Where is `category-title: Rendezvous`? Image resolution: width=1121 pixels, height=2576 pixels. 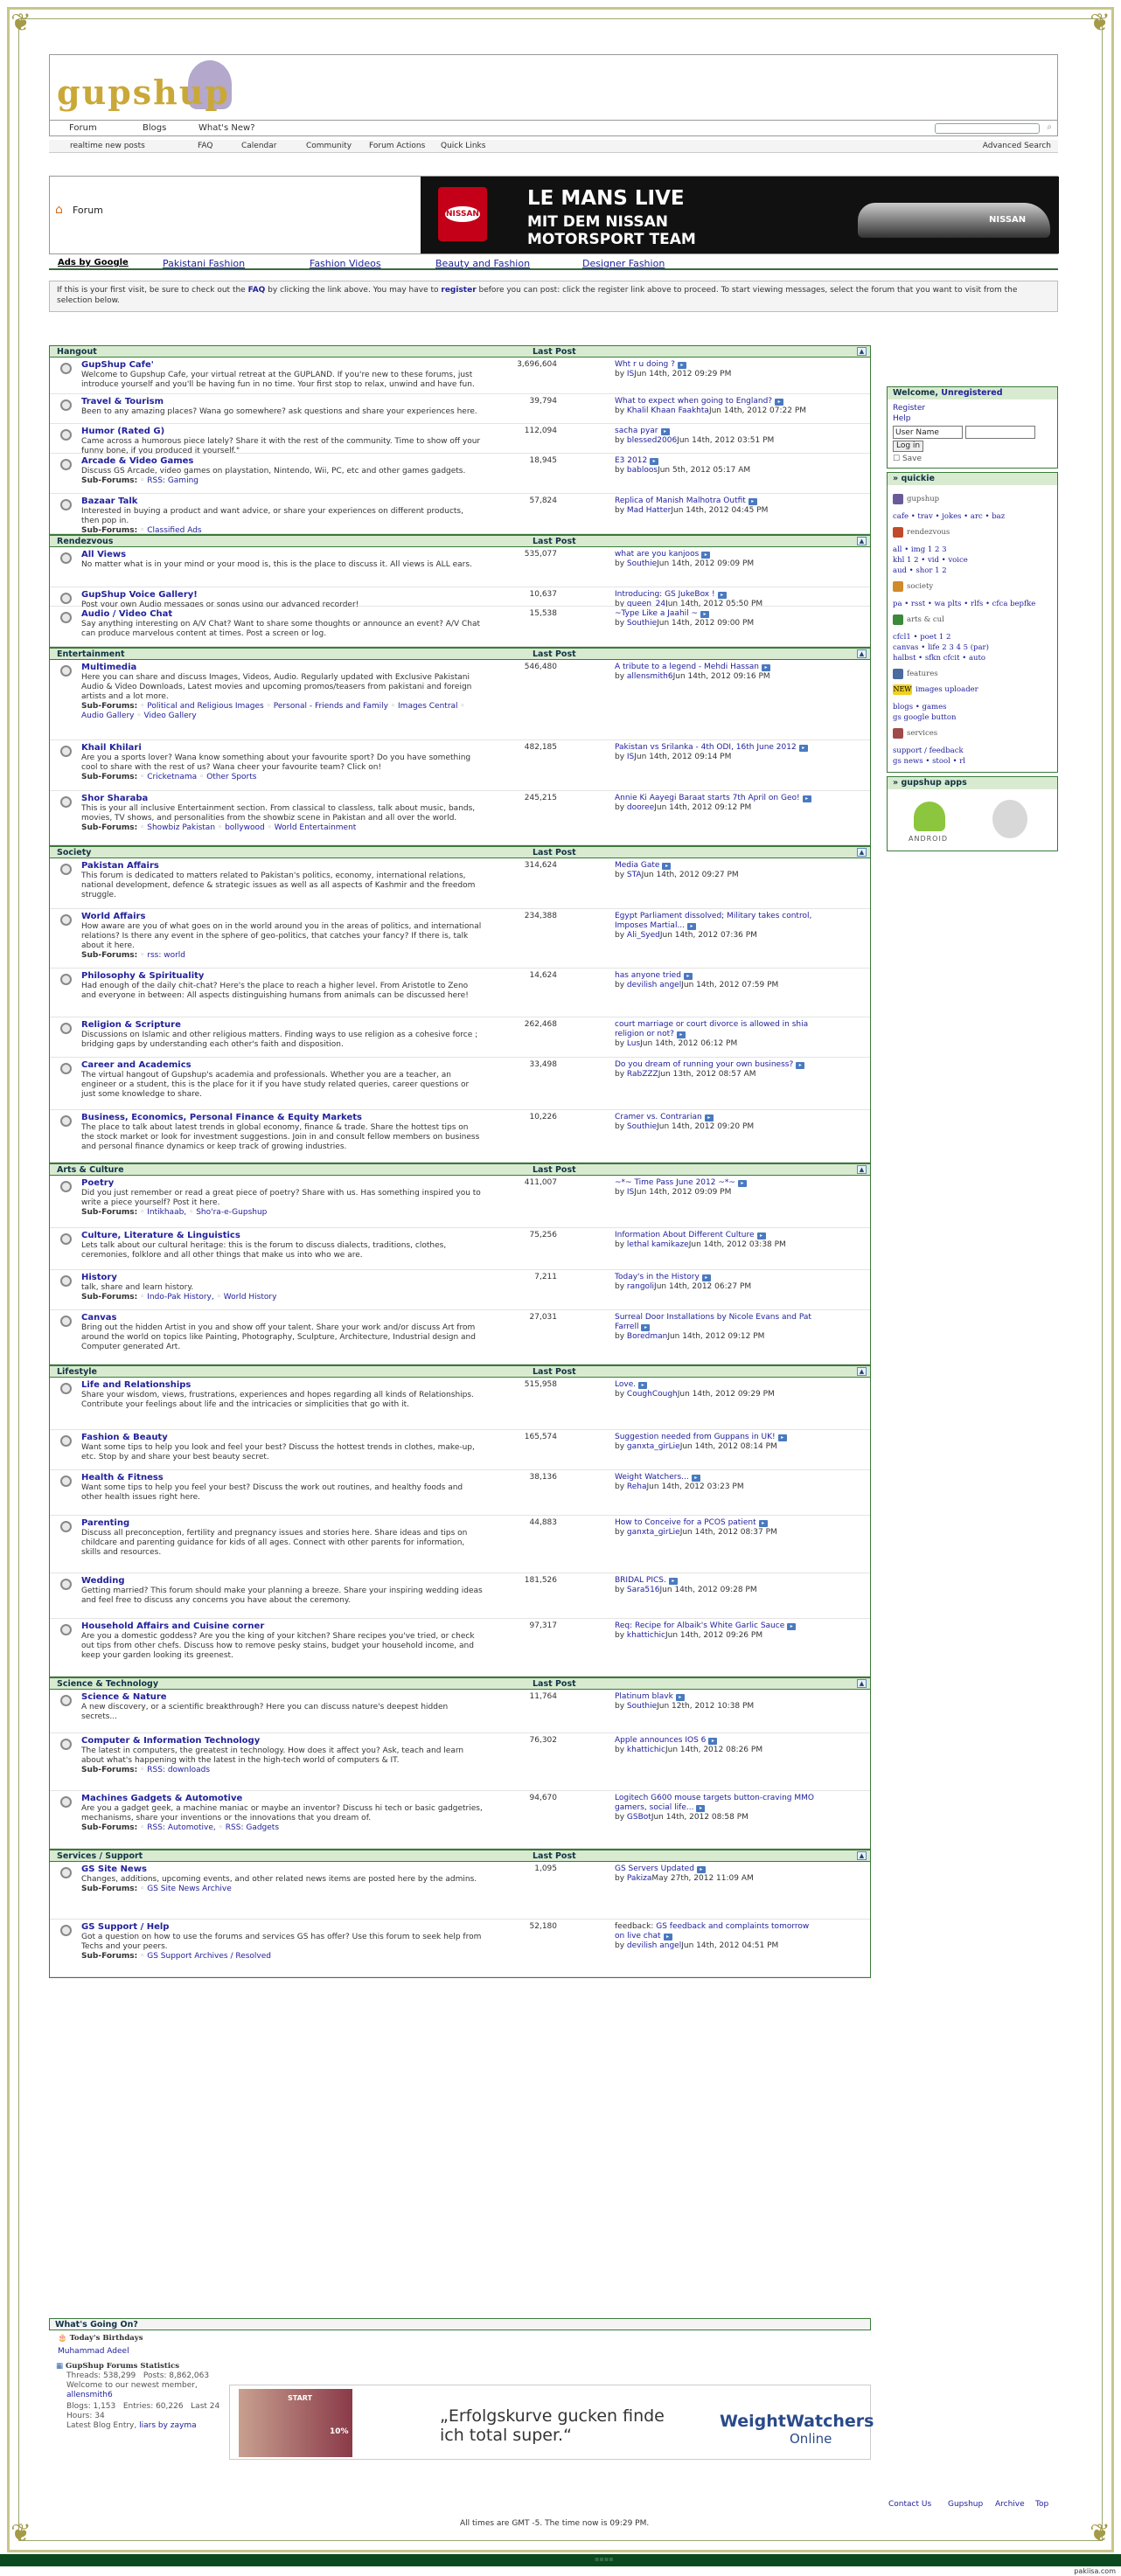
category-title: Rendezvous is located at coordinates (85, 542).